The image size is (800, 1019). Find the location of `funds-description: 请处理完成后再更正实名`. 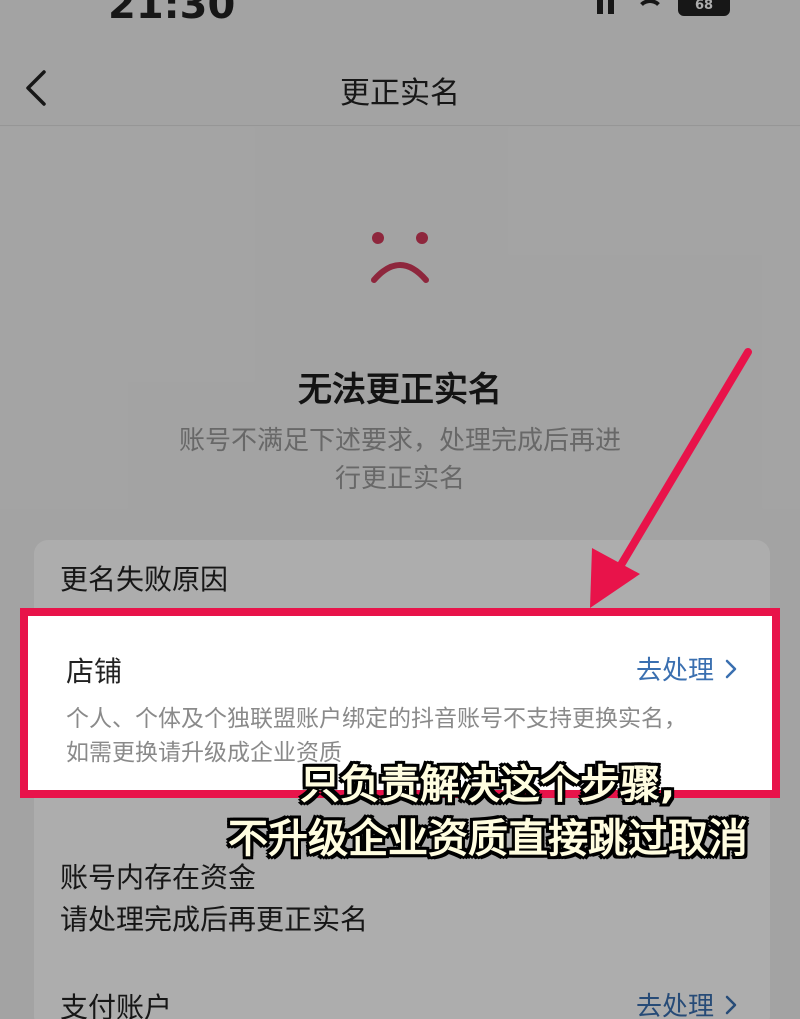

funds-description: 请处理完成后再更正实名 is located at coordinates (214, 919).